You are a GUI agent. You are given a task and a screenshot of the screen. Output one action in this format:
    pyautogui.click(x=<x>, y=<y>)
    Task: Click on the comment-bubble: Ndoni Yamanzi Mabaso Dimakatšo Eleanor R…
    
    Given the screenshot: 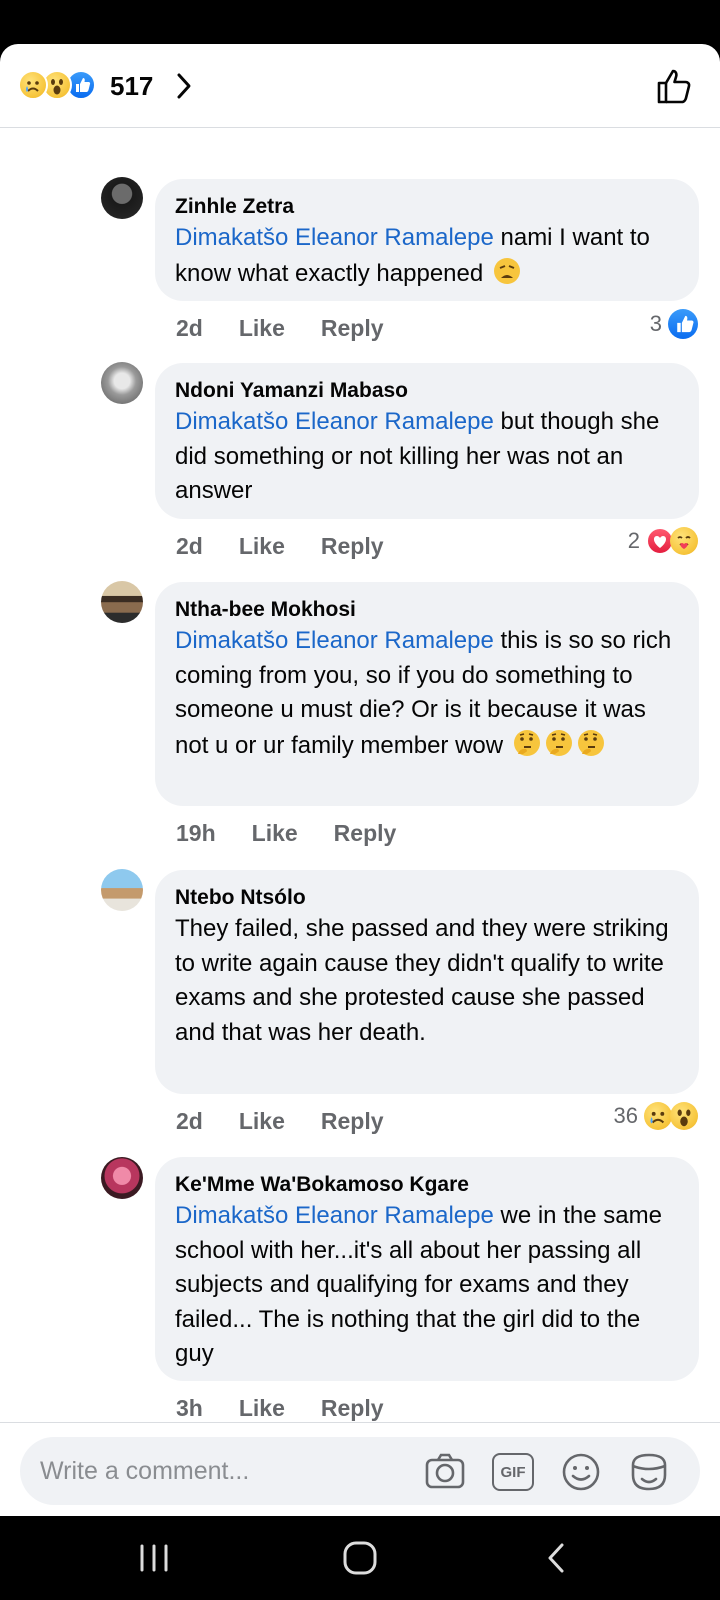 What is the action you would take?
    pyautogui.click(x=427, y=441)
    